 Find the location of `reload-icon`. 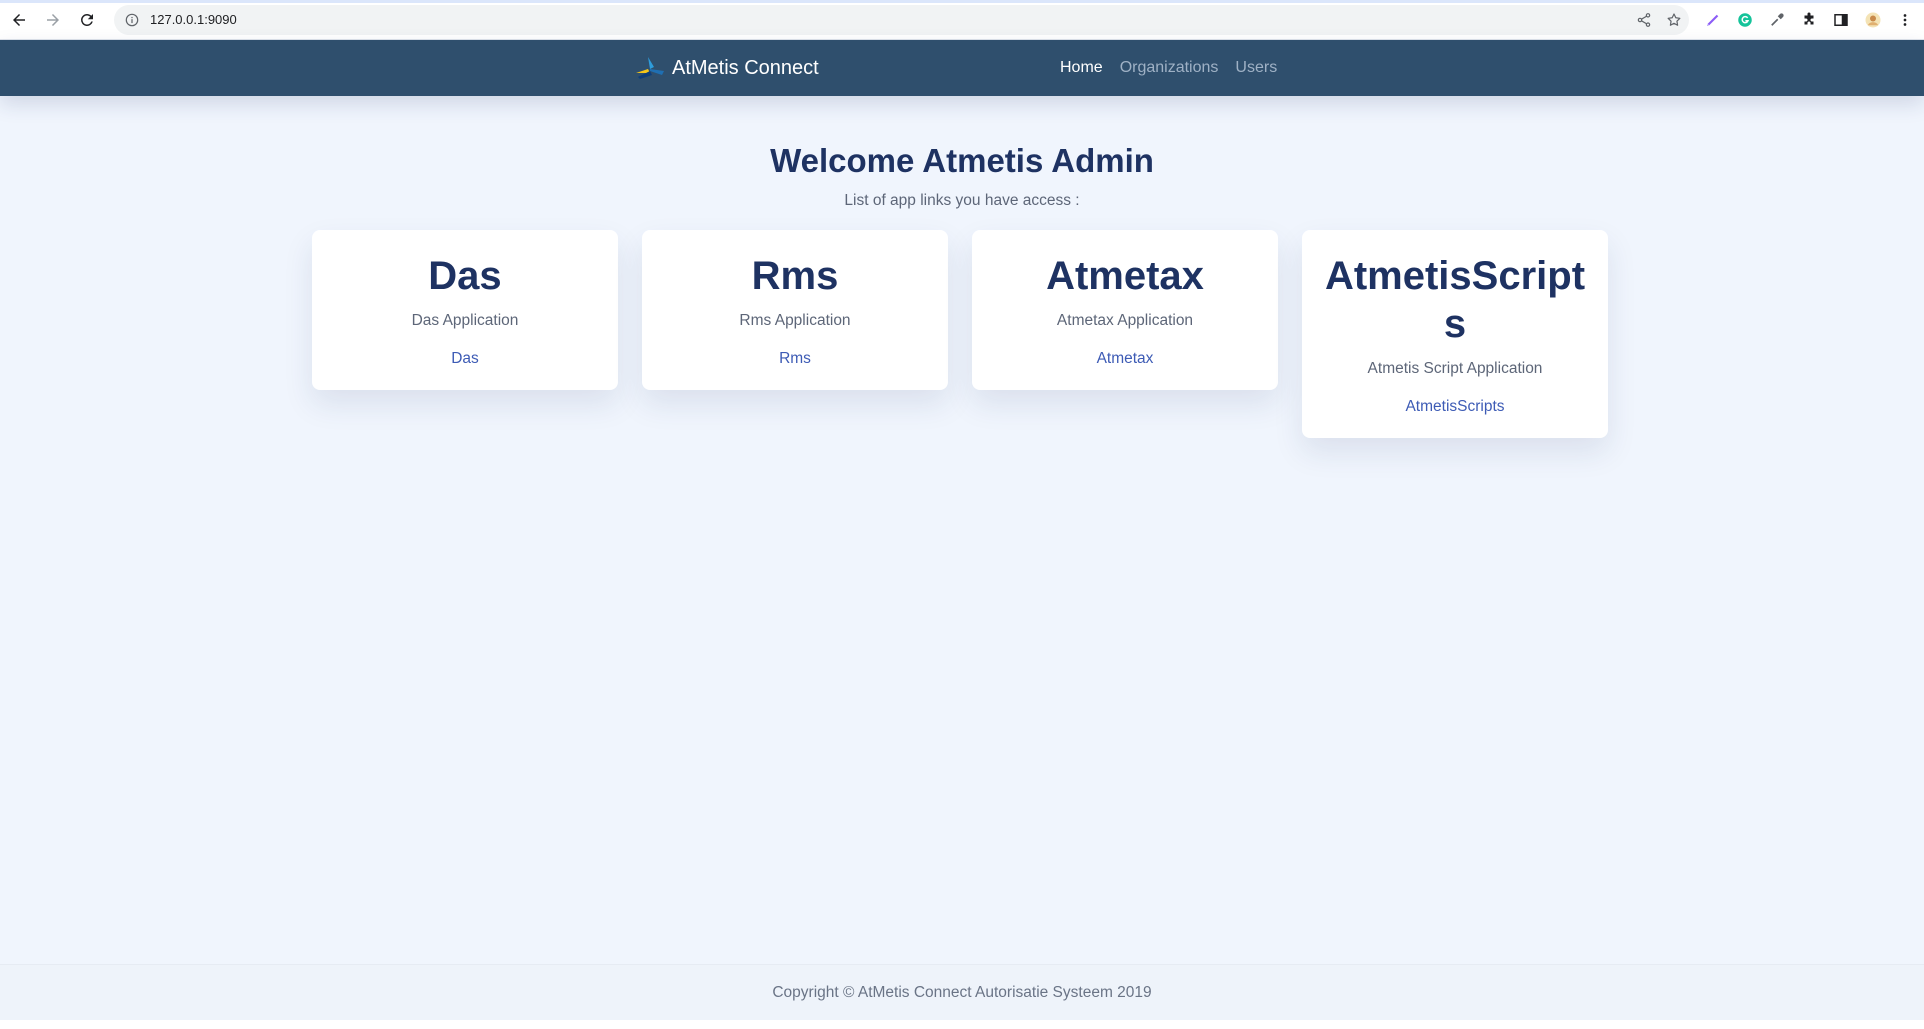

reload-icon is located at coordinates (87, 19).